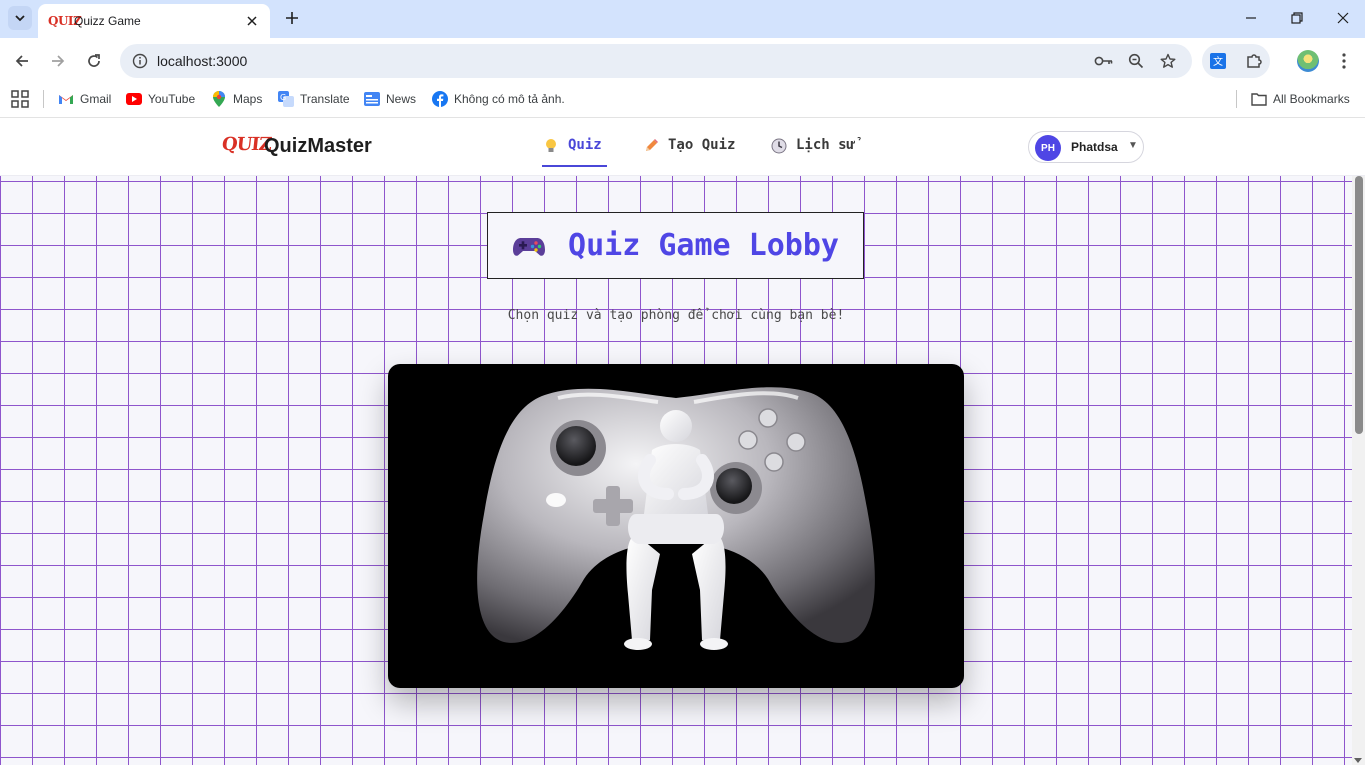 This screenshot has height=765, width=1365. Describe the element at coordinates (826, 145) in the screenshot. I see `nav-history-label: Lịch sử` at that location.